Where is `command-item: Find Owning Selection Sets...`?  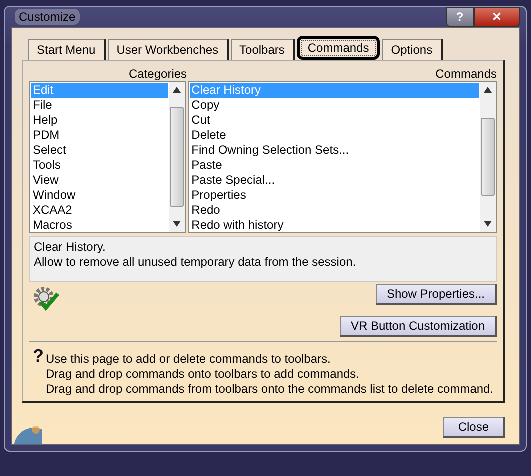
command-item: Find Owning Selection Sets... is located at coordinates (334, 150).